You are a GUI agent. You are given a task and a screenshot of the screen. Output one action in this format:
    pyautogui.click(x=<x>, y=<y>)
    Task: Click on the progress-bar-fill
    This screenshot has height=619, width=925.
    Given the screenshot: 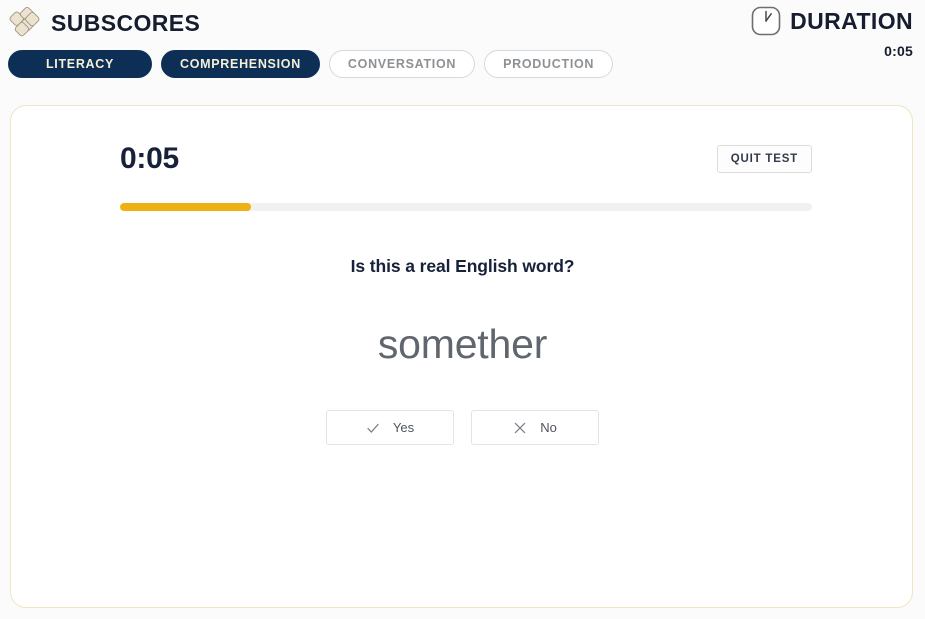 What is the action you would take?
    pyautogui.click(x=186, y=207)
    